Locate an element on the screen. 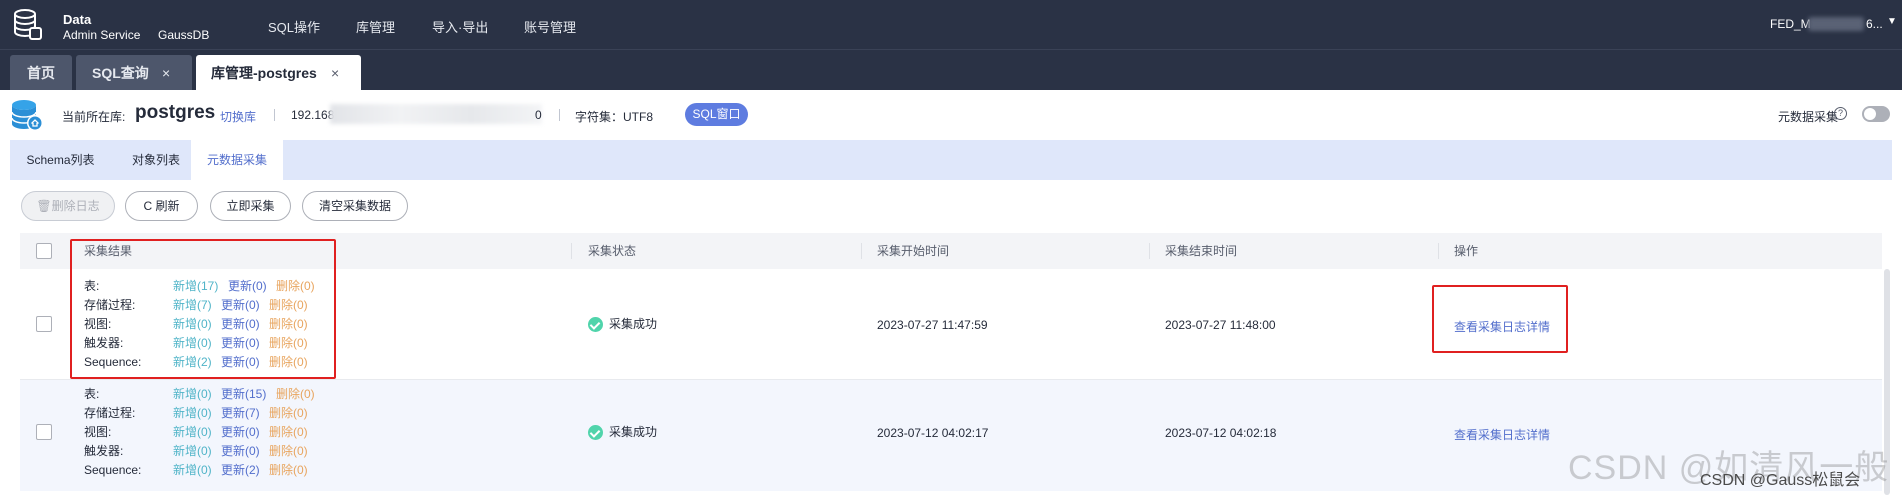 Image resolution: width=1902 pixels, height=495 pixels. column-header-end-time: 采集结束时间 is located at coordinates (1201, 251).